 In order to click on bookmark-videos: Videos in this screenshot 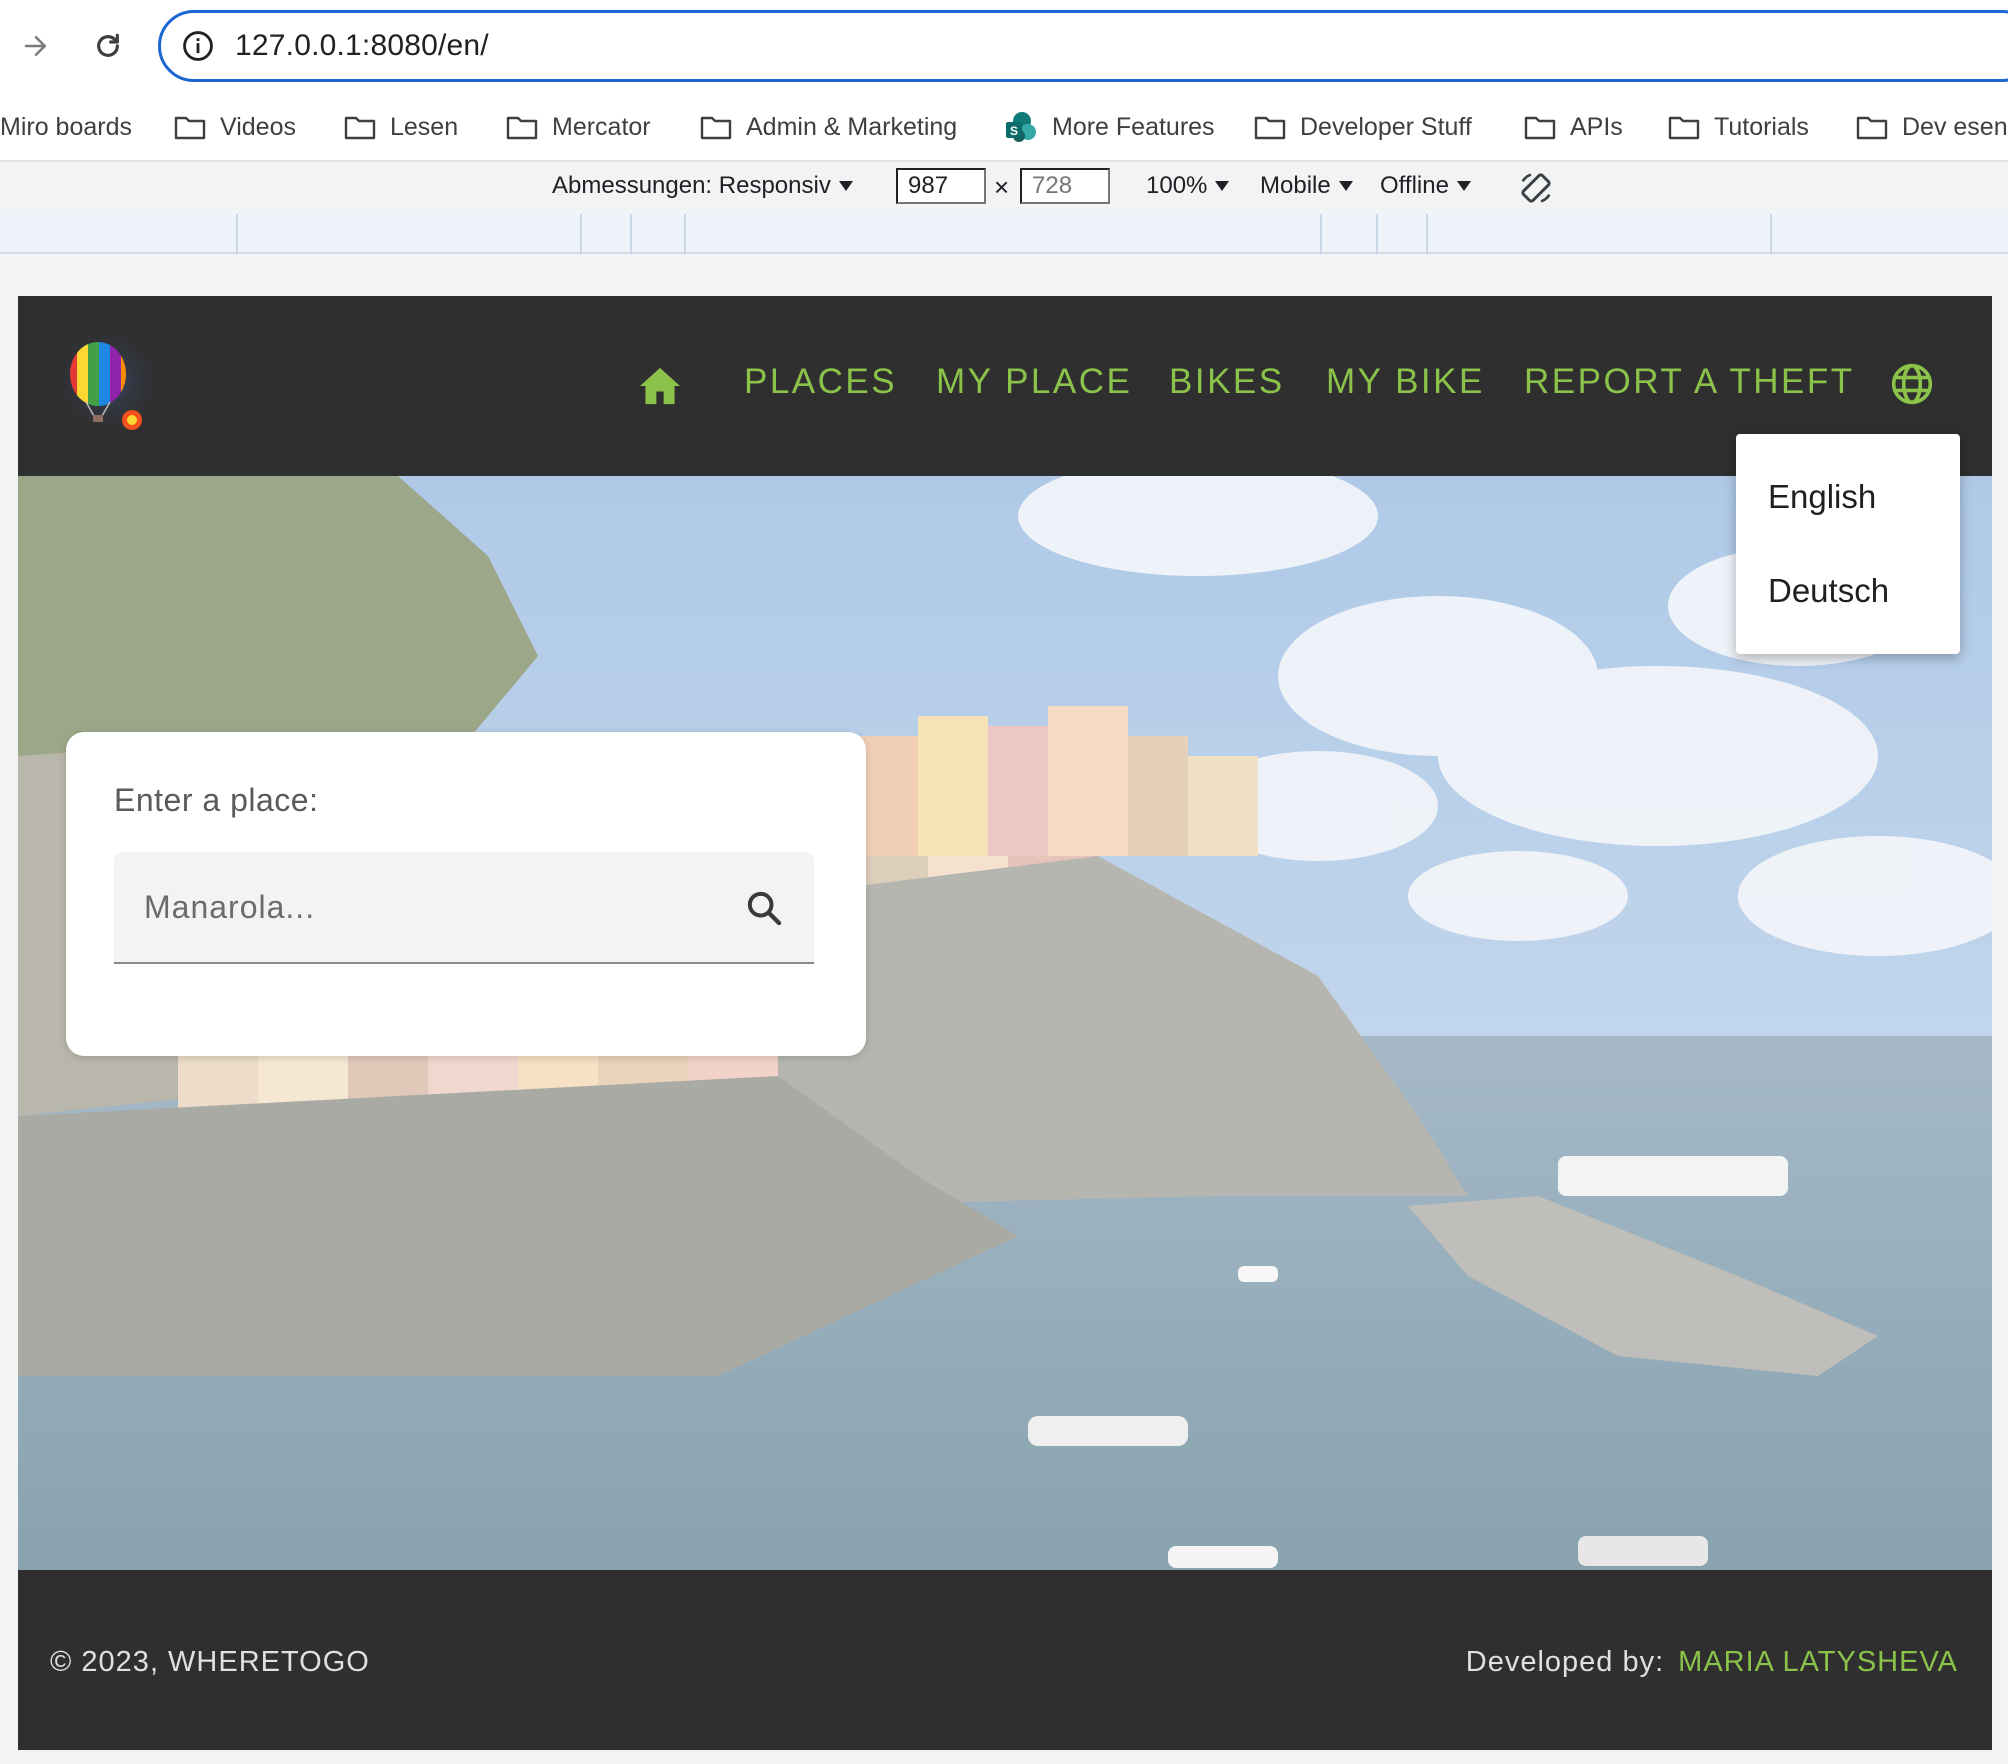, I will do `click(235, 127)`.